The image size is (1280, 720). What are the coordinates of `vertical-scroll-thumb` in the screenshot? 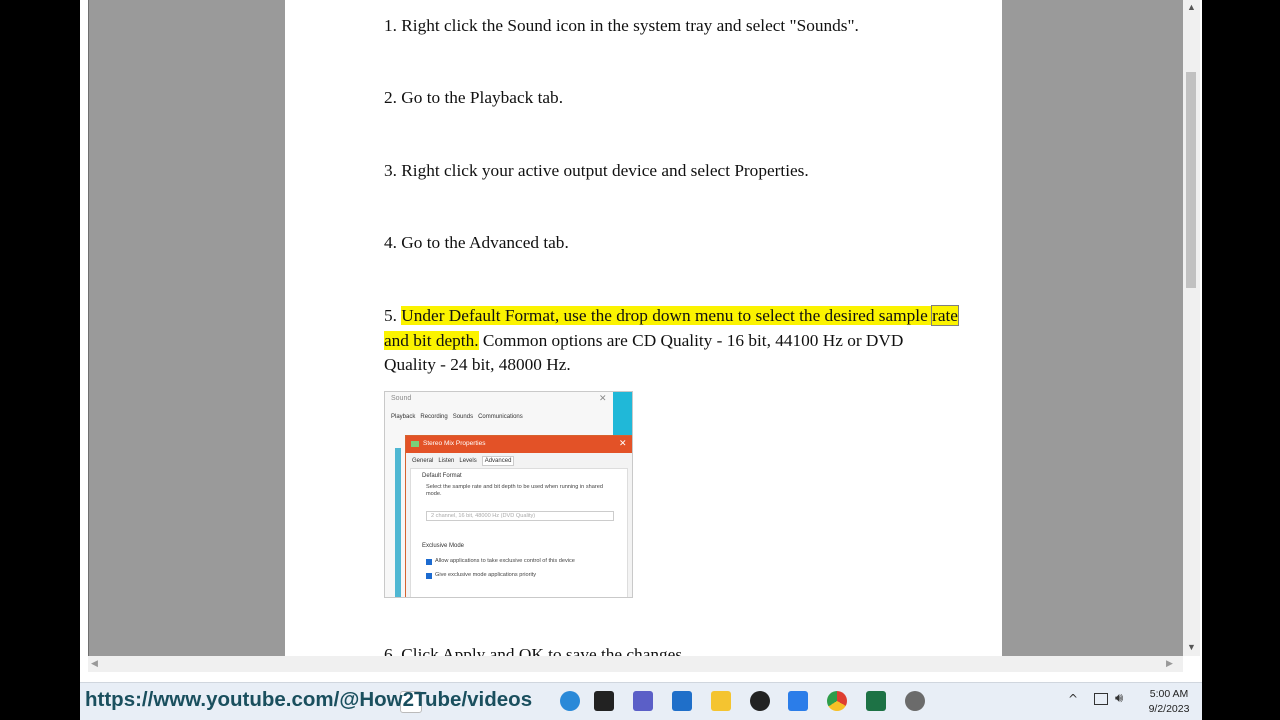 It's located at (1191, 180).